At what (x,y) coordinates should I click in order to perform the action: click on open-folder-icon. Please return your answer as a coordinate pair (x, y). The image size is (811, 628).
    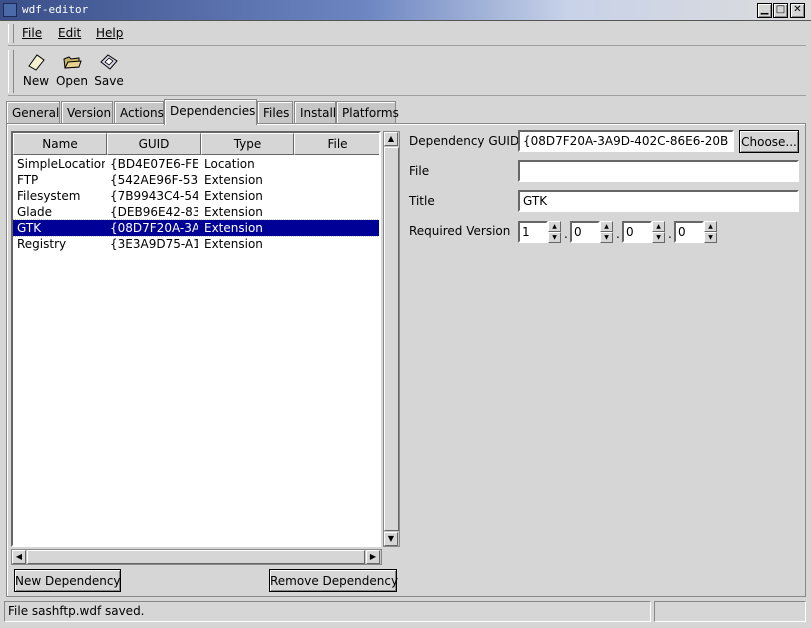
    Looking at the image, I should click on (72, 62).